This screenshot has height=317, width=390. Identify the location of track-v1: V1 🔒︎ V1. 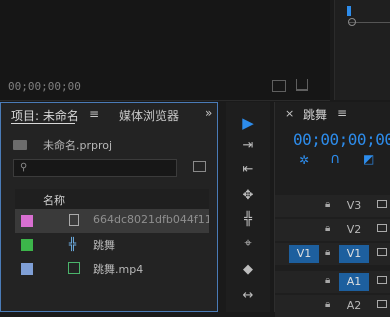
(332, 254).